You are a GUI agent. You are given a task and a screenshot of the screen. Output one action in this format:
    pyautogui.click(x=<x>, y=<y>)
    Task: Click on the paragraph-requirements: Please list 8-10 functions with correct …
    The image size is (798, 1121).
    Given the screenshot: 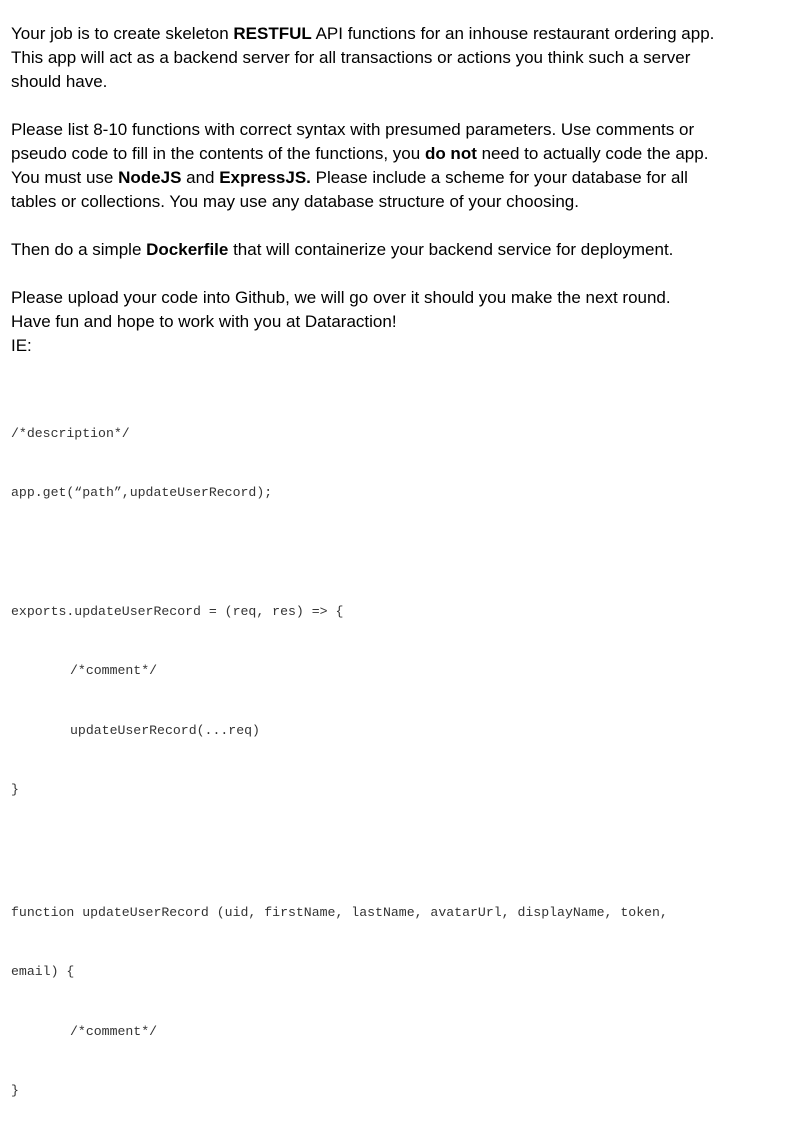 What is the action you would take?
    pyautogui.click(x=398, y=166)
    